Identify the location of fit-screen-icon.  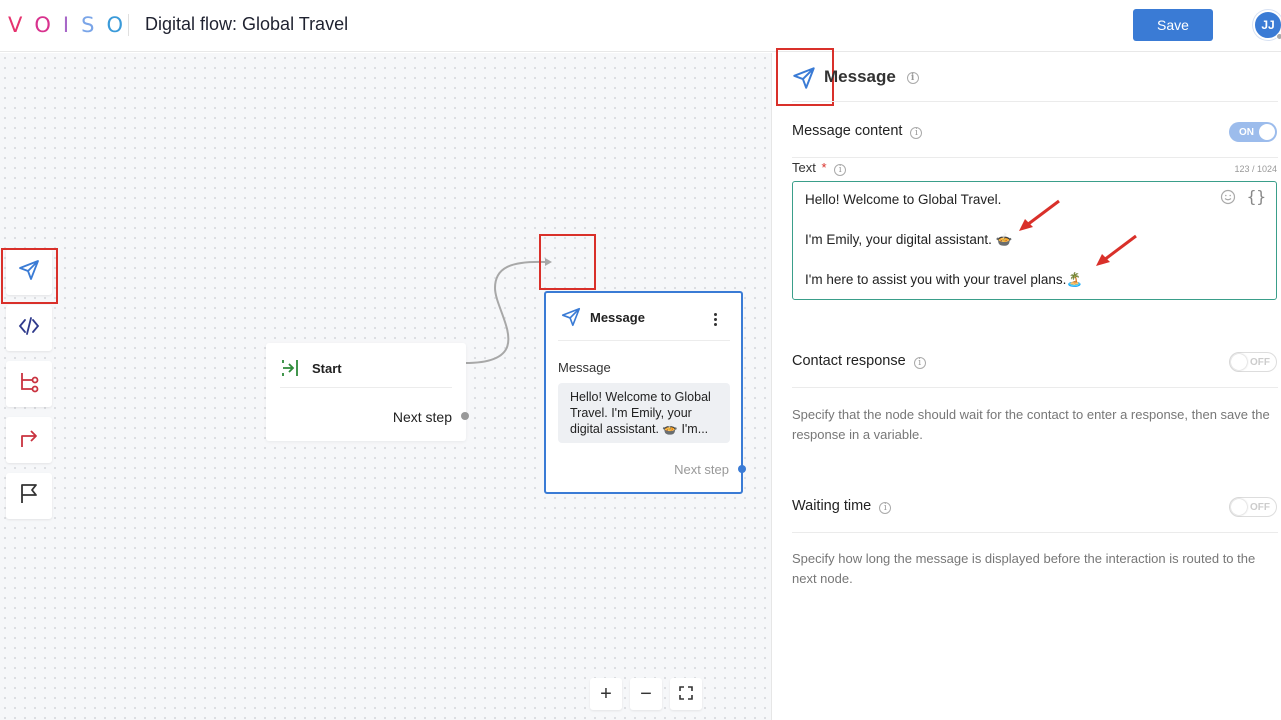
(686, 694).